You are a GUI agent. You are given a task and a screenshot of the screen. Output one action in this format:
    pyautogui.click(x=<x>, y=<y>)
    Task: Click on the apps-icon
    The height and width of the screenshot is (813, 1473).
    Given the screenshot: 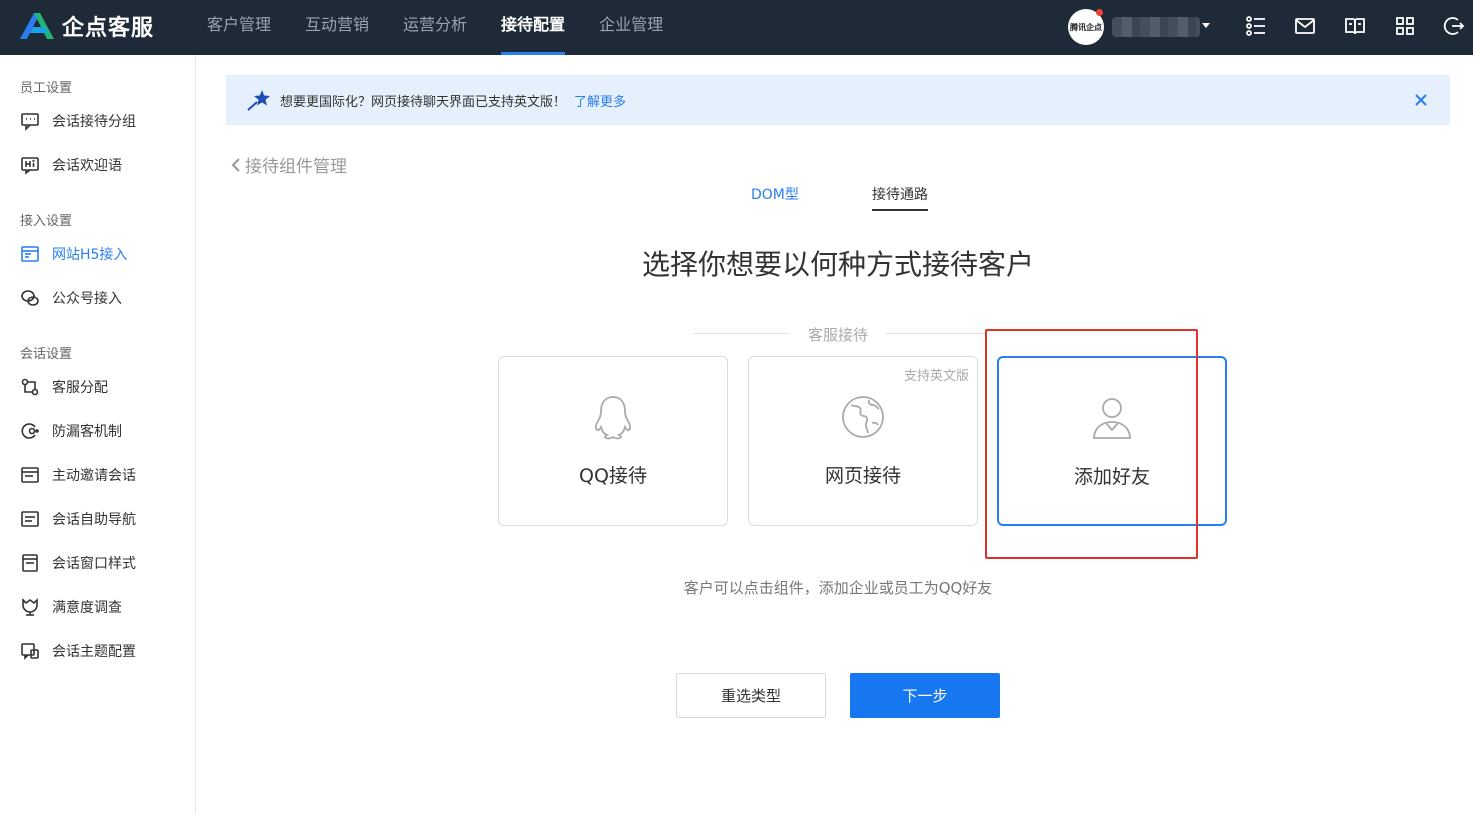 What is the action you would take?
    pyautogui.click(x=1405, y=26)
    